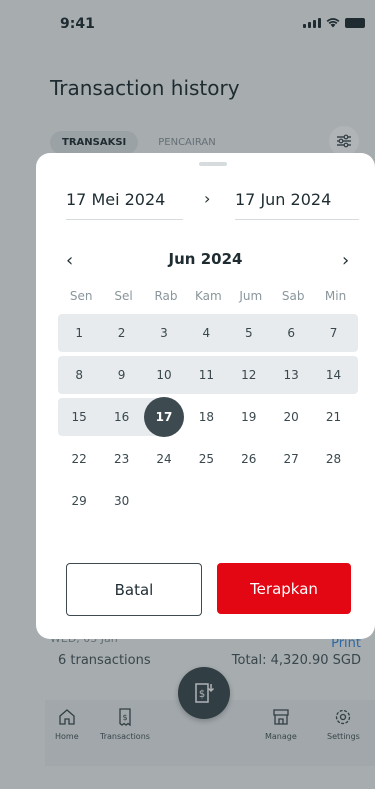 Image resolution: width=375 pixels, height=789 pixels. I want to click on sheet-handle, so click(213, 164).